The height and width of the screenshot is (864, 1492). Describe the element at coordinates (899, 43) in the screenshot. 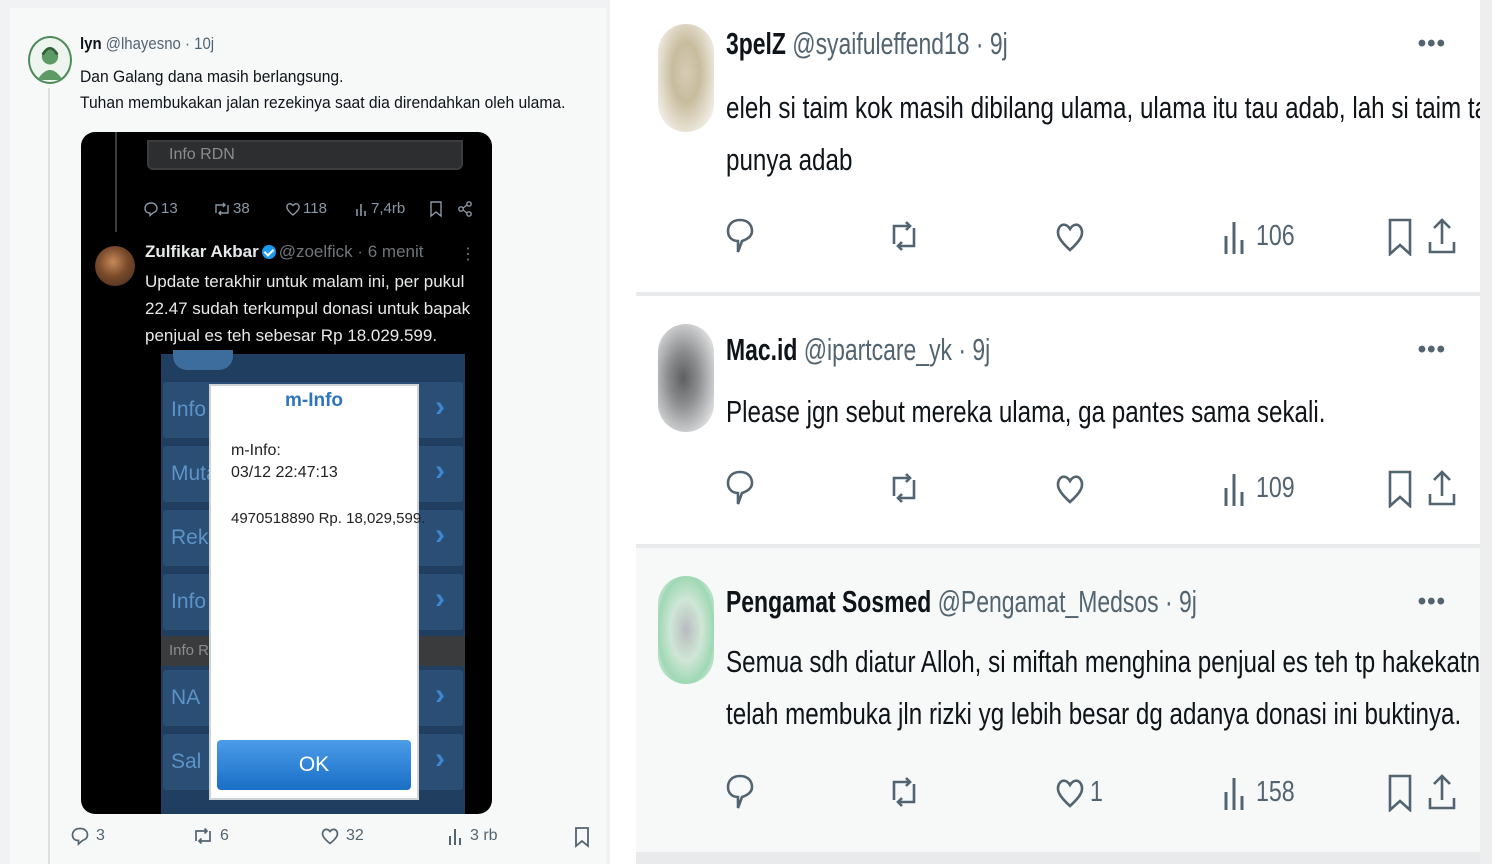

I see `author-handle-time: @syaifuleffend18 · 9j` at that location.